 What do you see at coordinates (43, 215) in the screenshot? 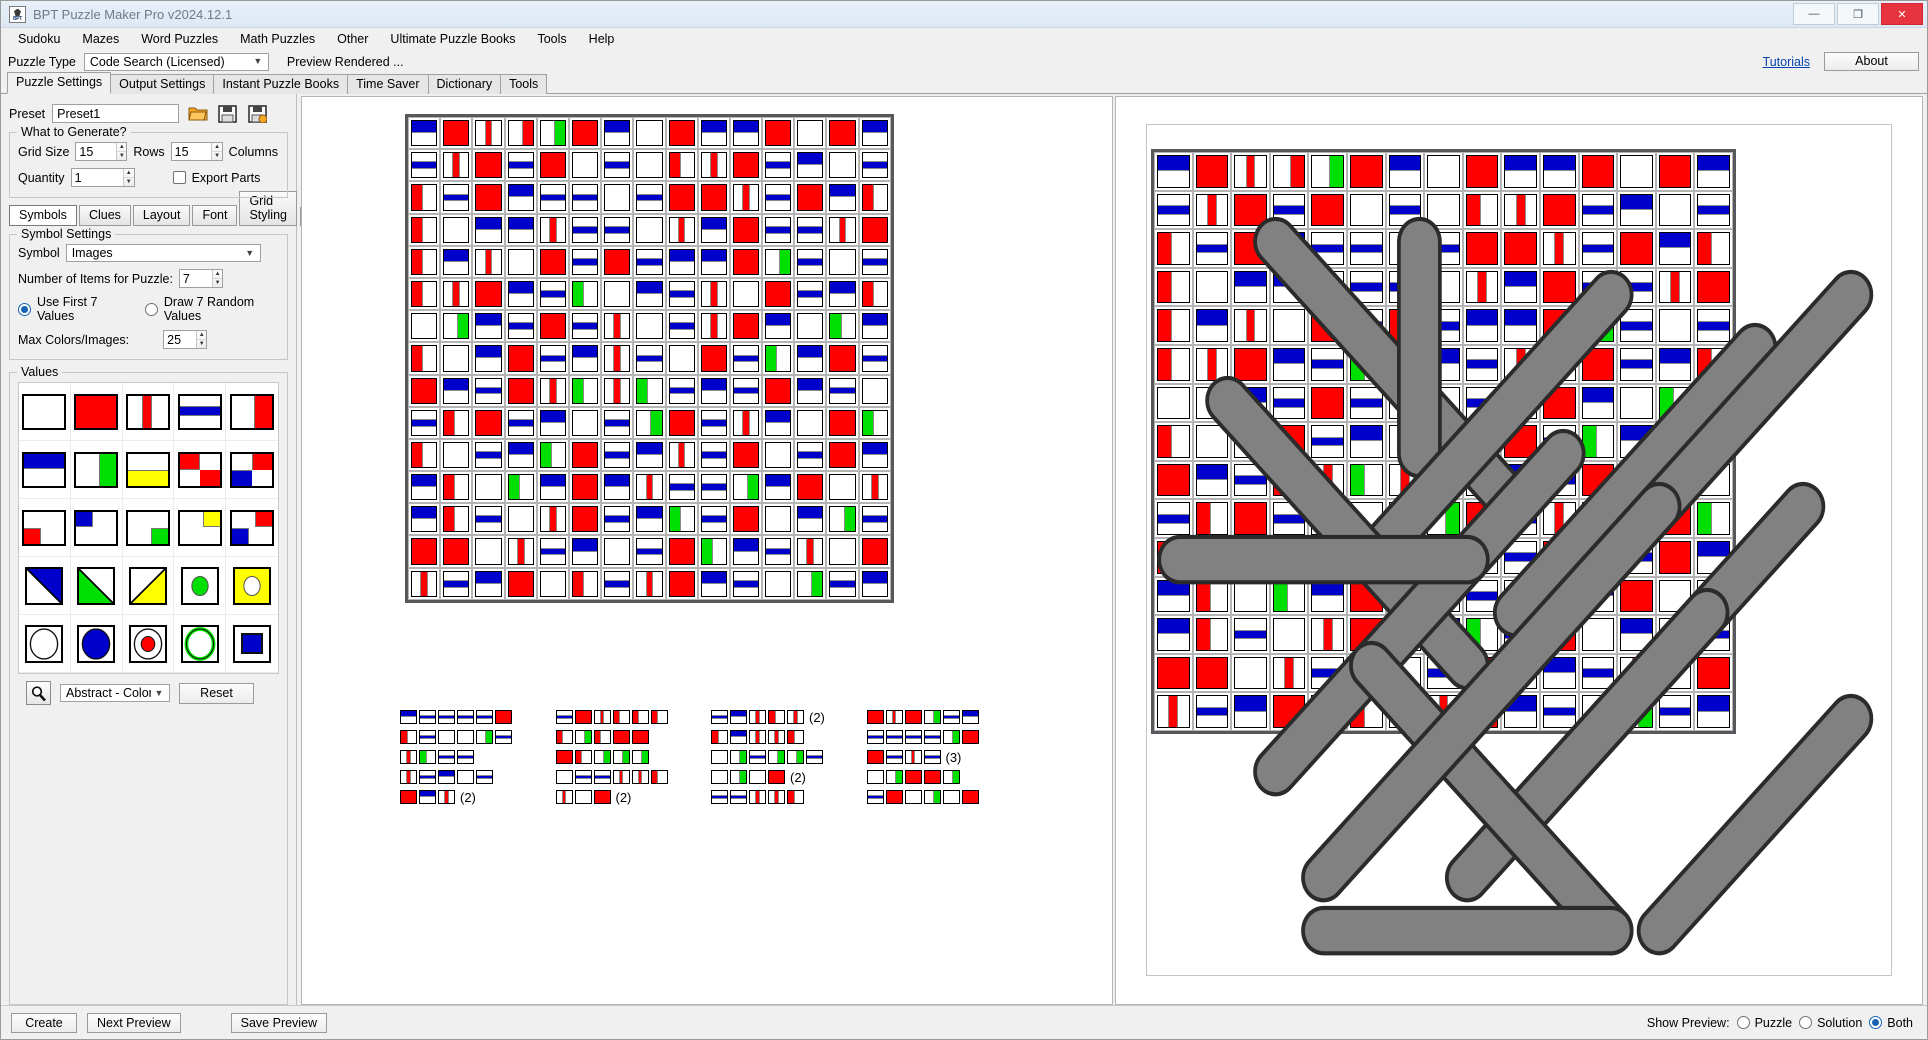
I see `inner-tab-symbols: Symbols` at bounding box center [43, 215].